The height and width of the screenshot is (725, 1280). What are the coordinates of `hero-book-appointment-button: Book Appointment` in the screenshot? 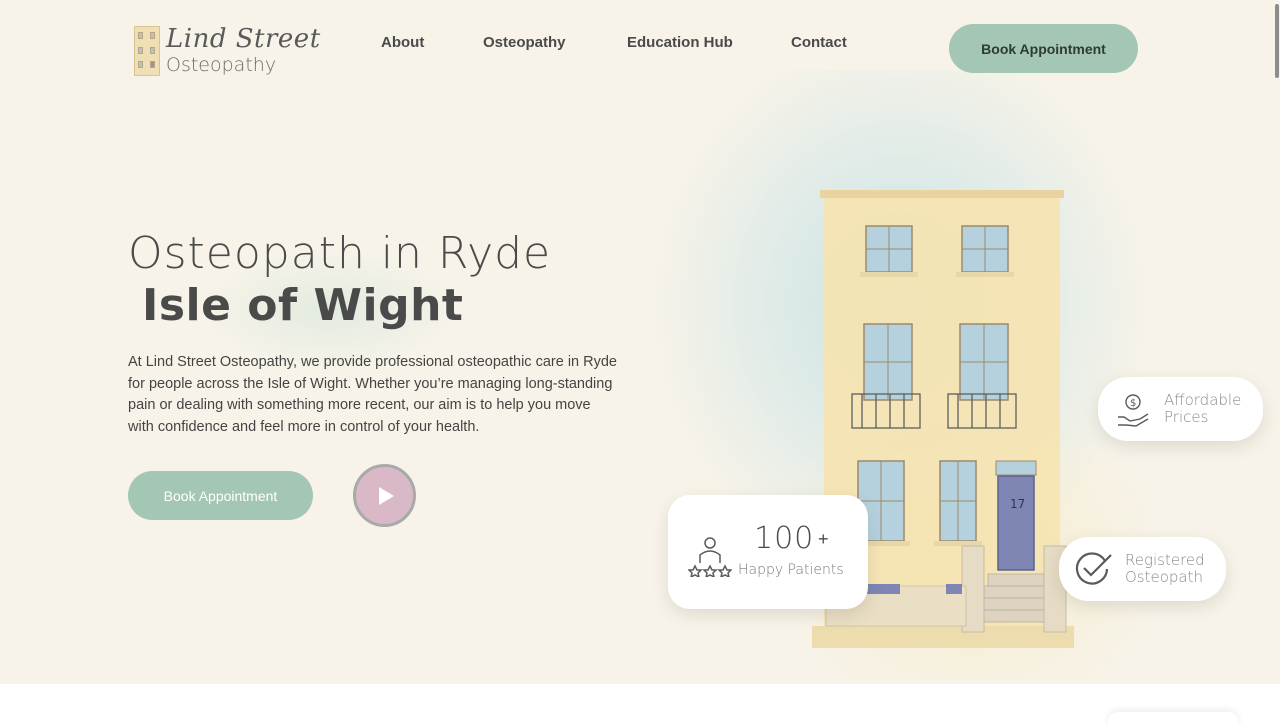 It's located at (220, 495).